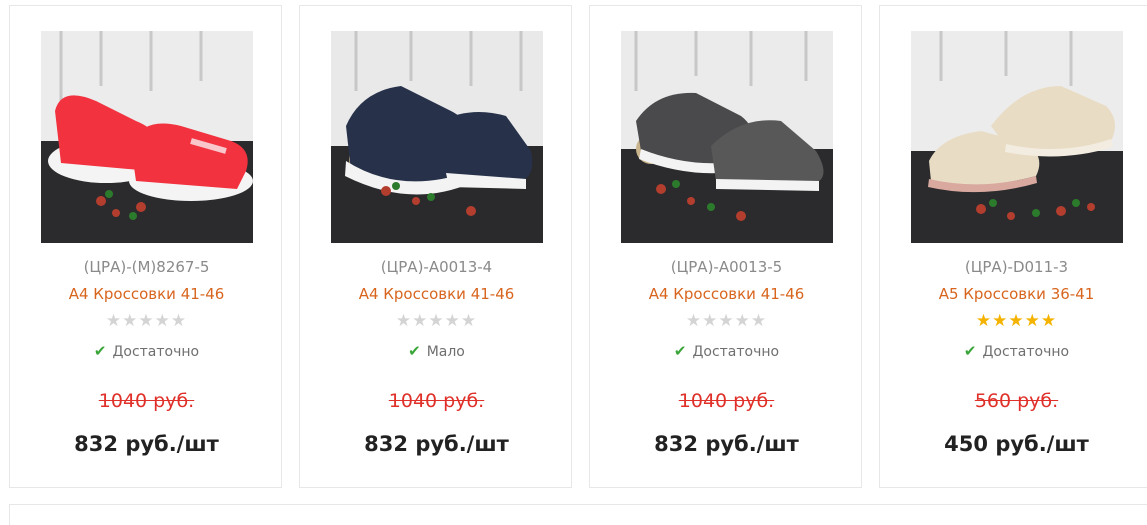 The height and width of the screenshot is (525, 1147). What do you see at coordinates (1016, 267) in the screenshot?
I see `product-sku: (ЦРА)-D011-3` at bounding box center [1016, 267].